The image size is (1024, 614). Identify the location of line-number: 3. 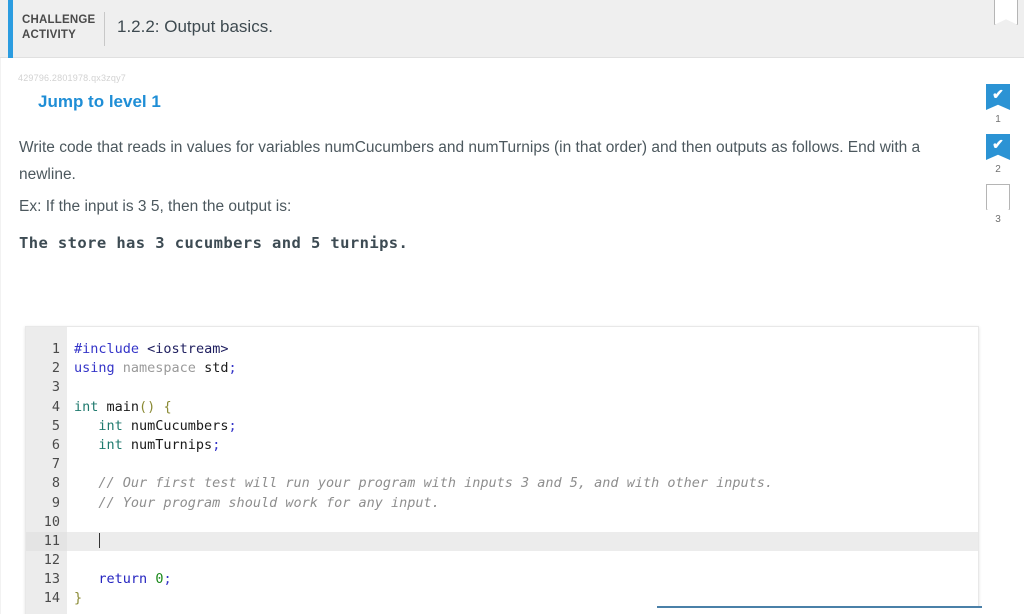
(46, 388).